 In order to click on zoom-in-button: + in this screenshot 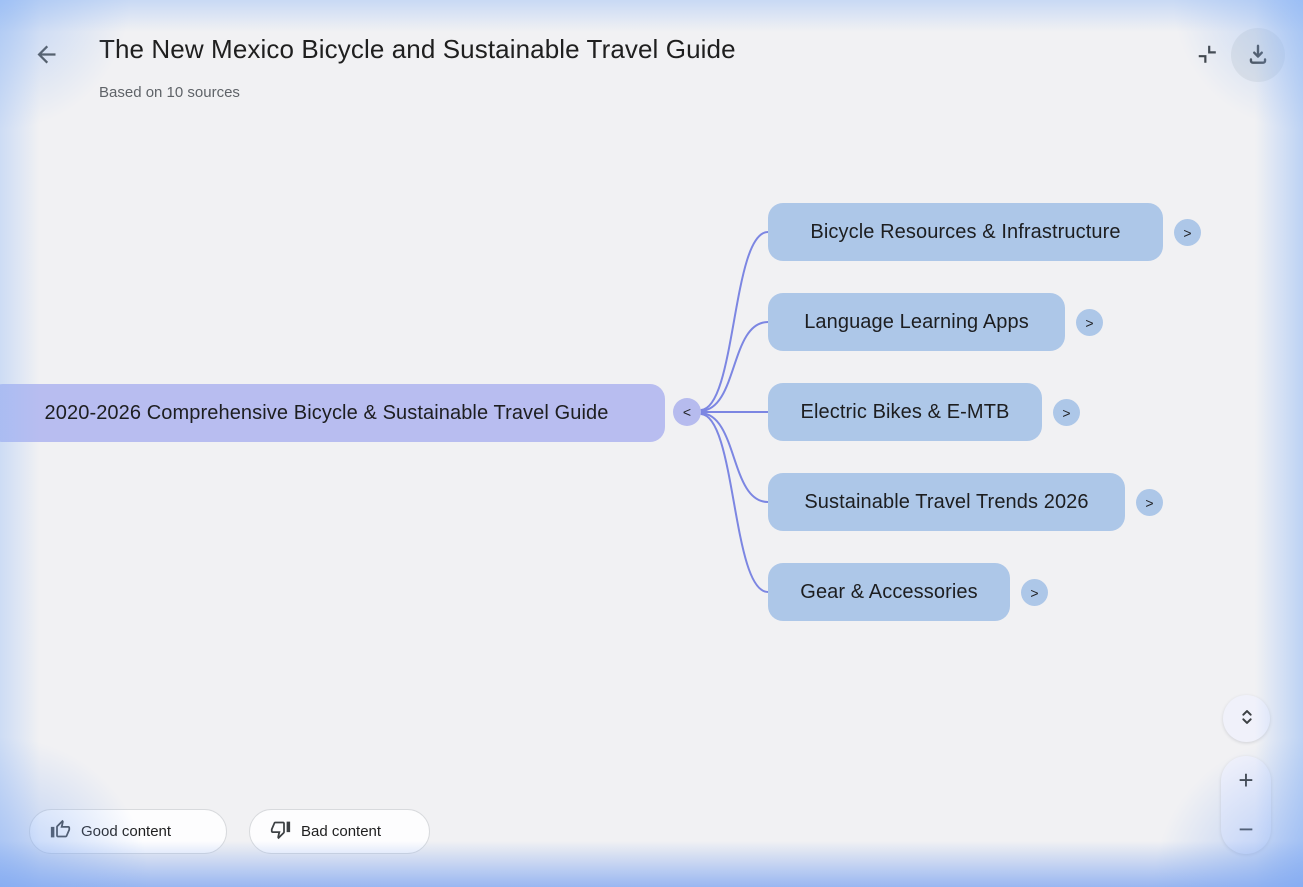, I will do `click(1246, 780)`.